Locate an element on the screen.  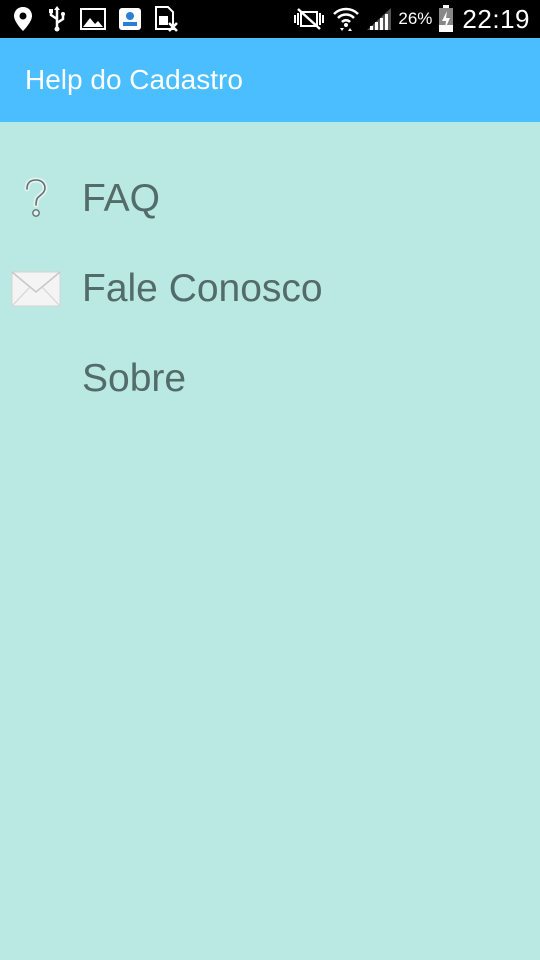
menu-item-faq: FAQ is located at coordinates (270, 199).